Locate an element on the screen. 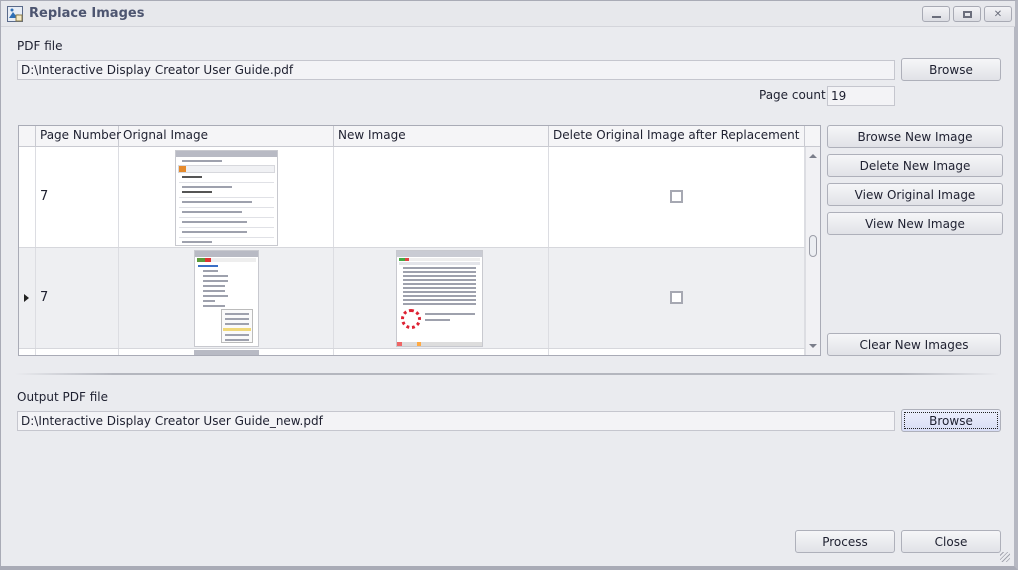 This screenshot has width=1018, height=570. clear-new-images-button: Clear New Images is located at coordinates (914, 344).